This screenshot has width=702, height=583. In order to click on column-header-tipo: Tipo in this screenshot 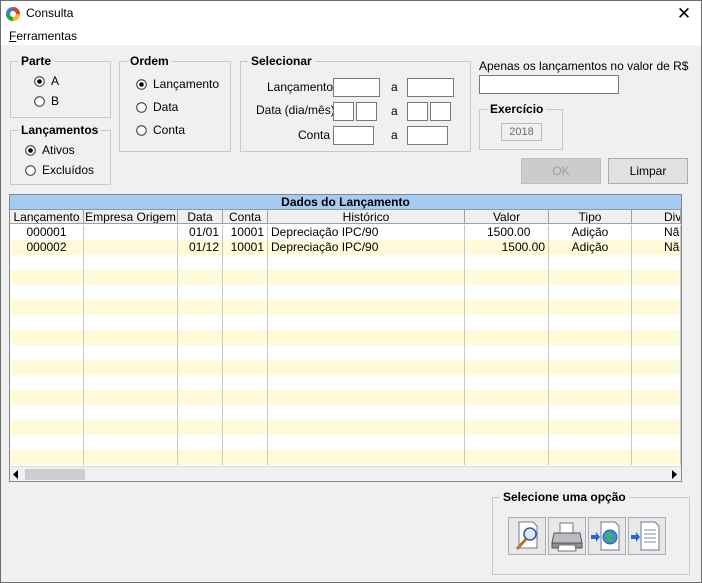, I will do `click(590, 217)`.